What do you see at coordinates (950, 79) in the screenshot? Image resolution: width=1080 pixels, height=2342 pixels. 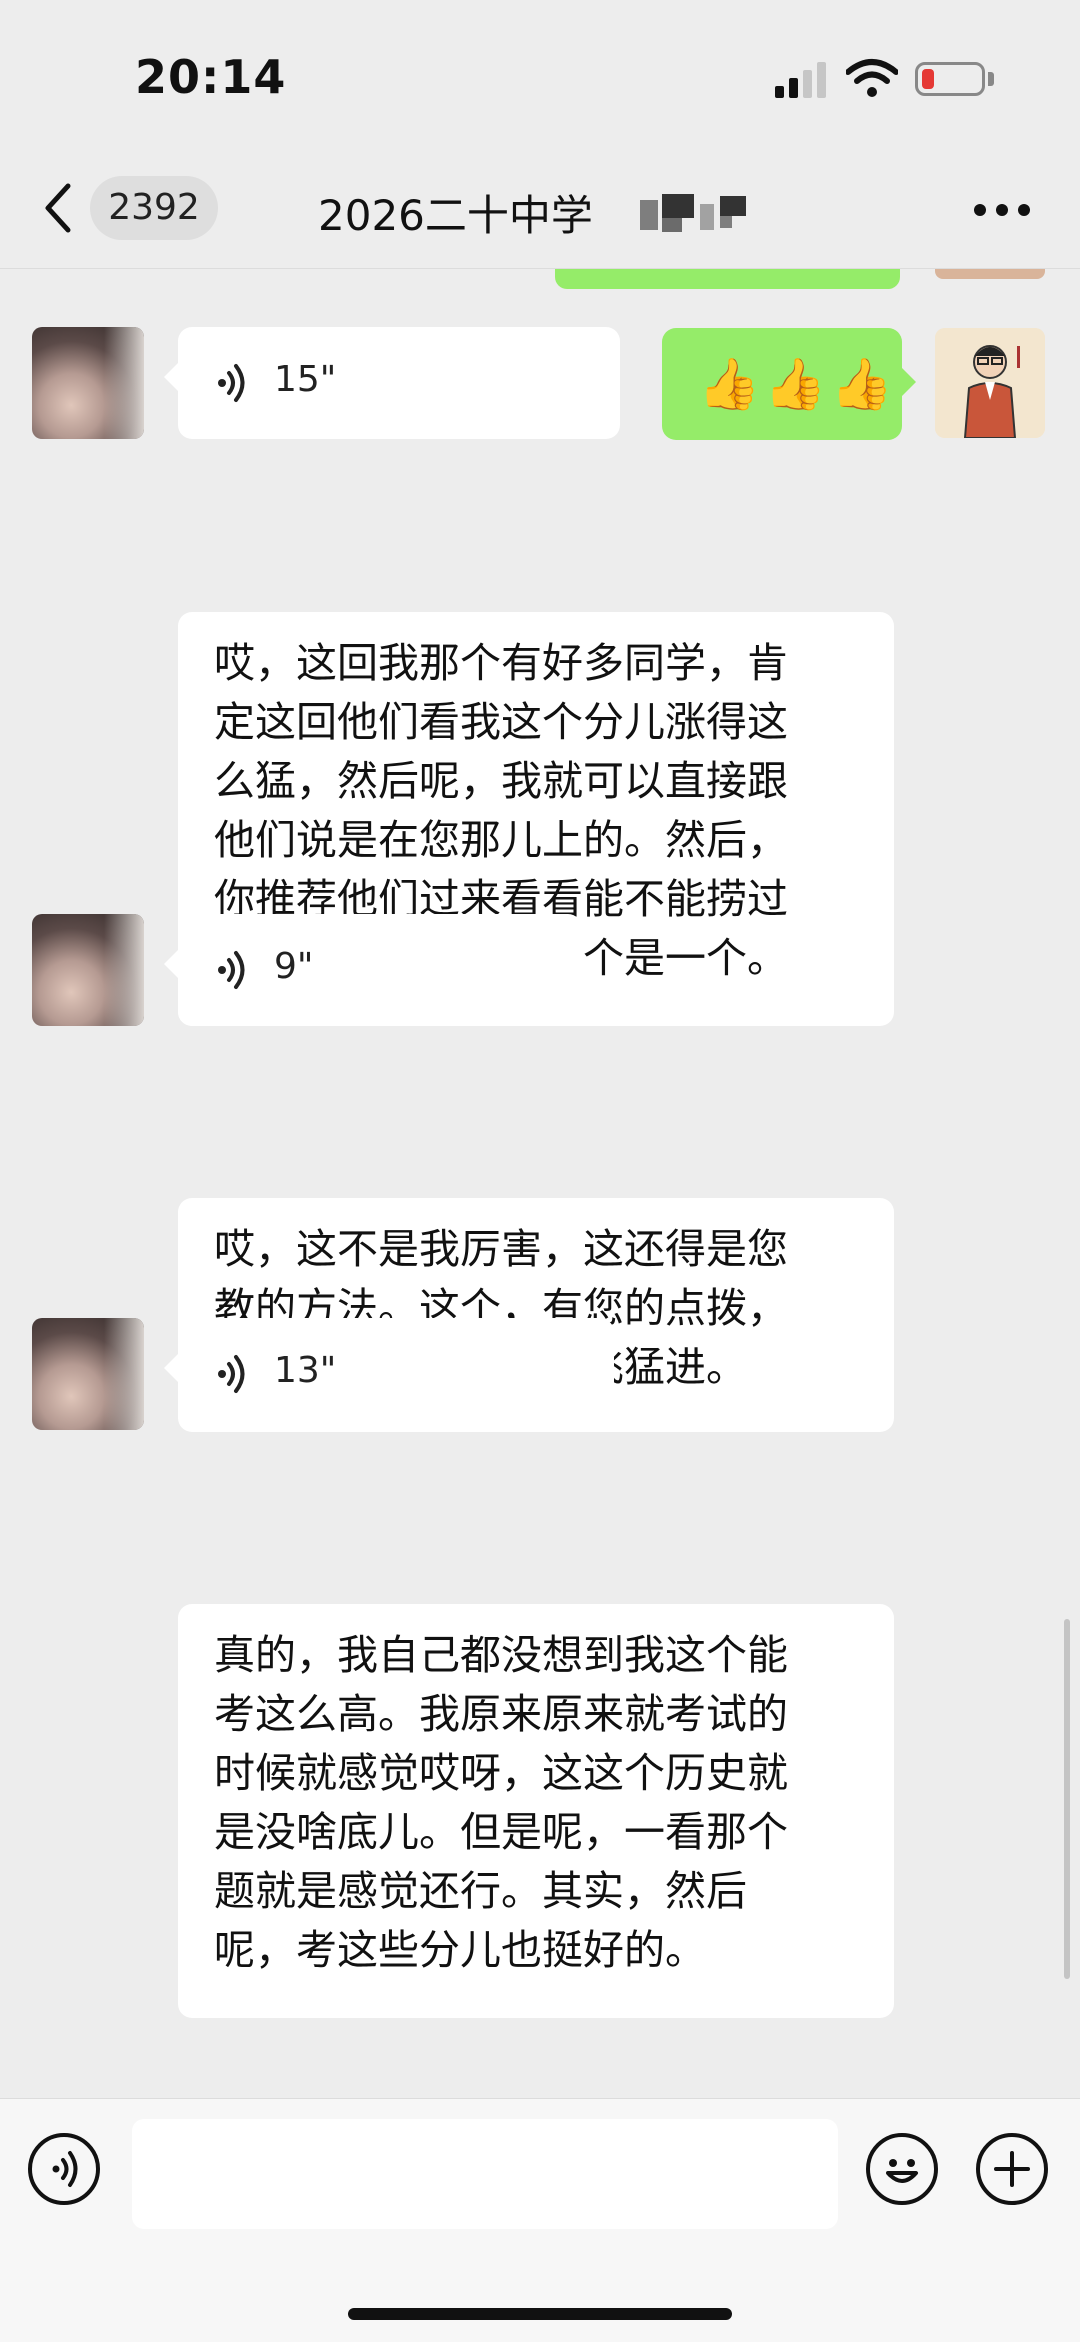 I see `battery-icon` at bounding box center [950, 79].